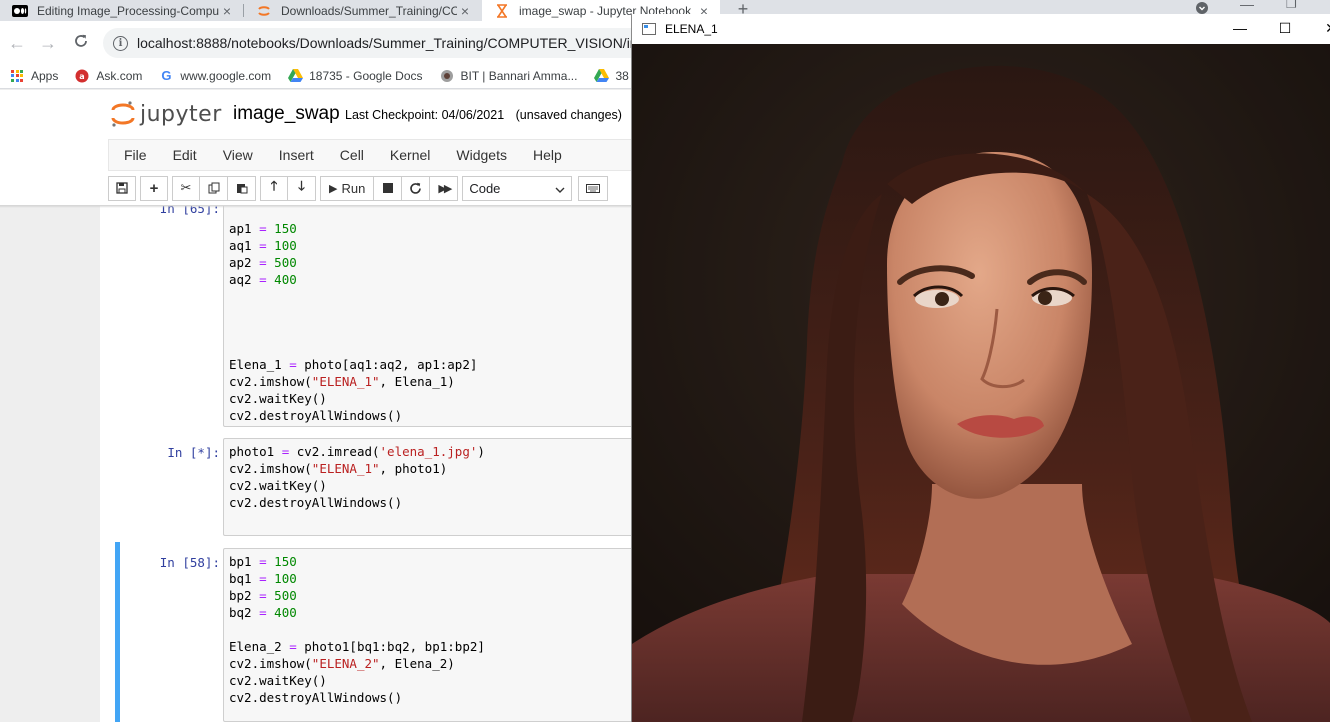  I want to click on fast-forward-icon: ▶▶, so click(445, 188).